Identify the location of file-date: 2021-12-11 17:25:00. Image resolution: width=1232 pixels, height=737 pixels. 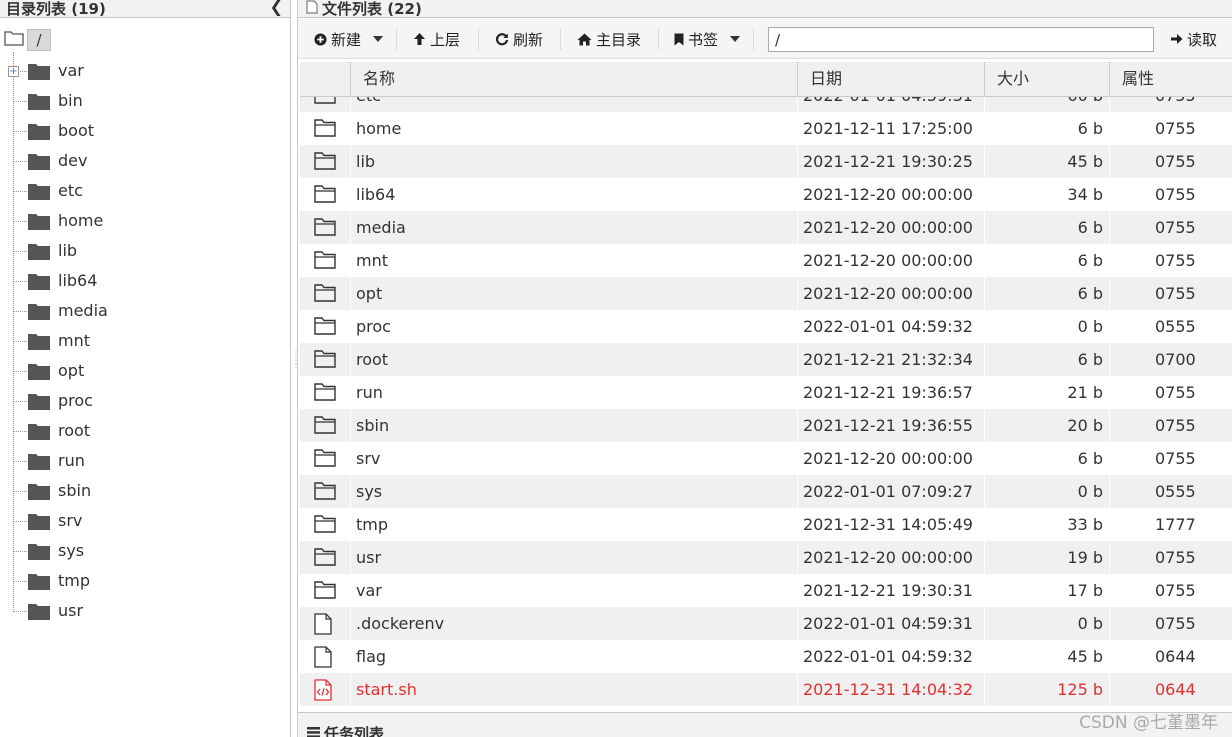
(888, 128).